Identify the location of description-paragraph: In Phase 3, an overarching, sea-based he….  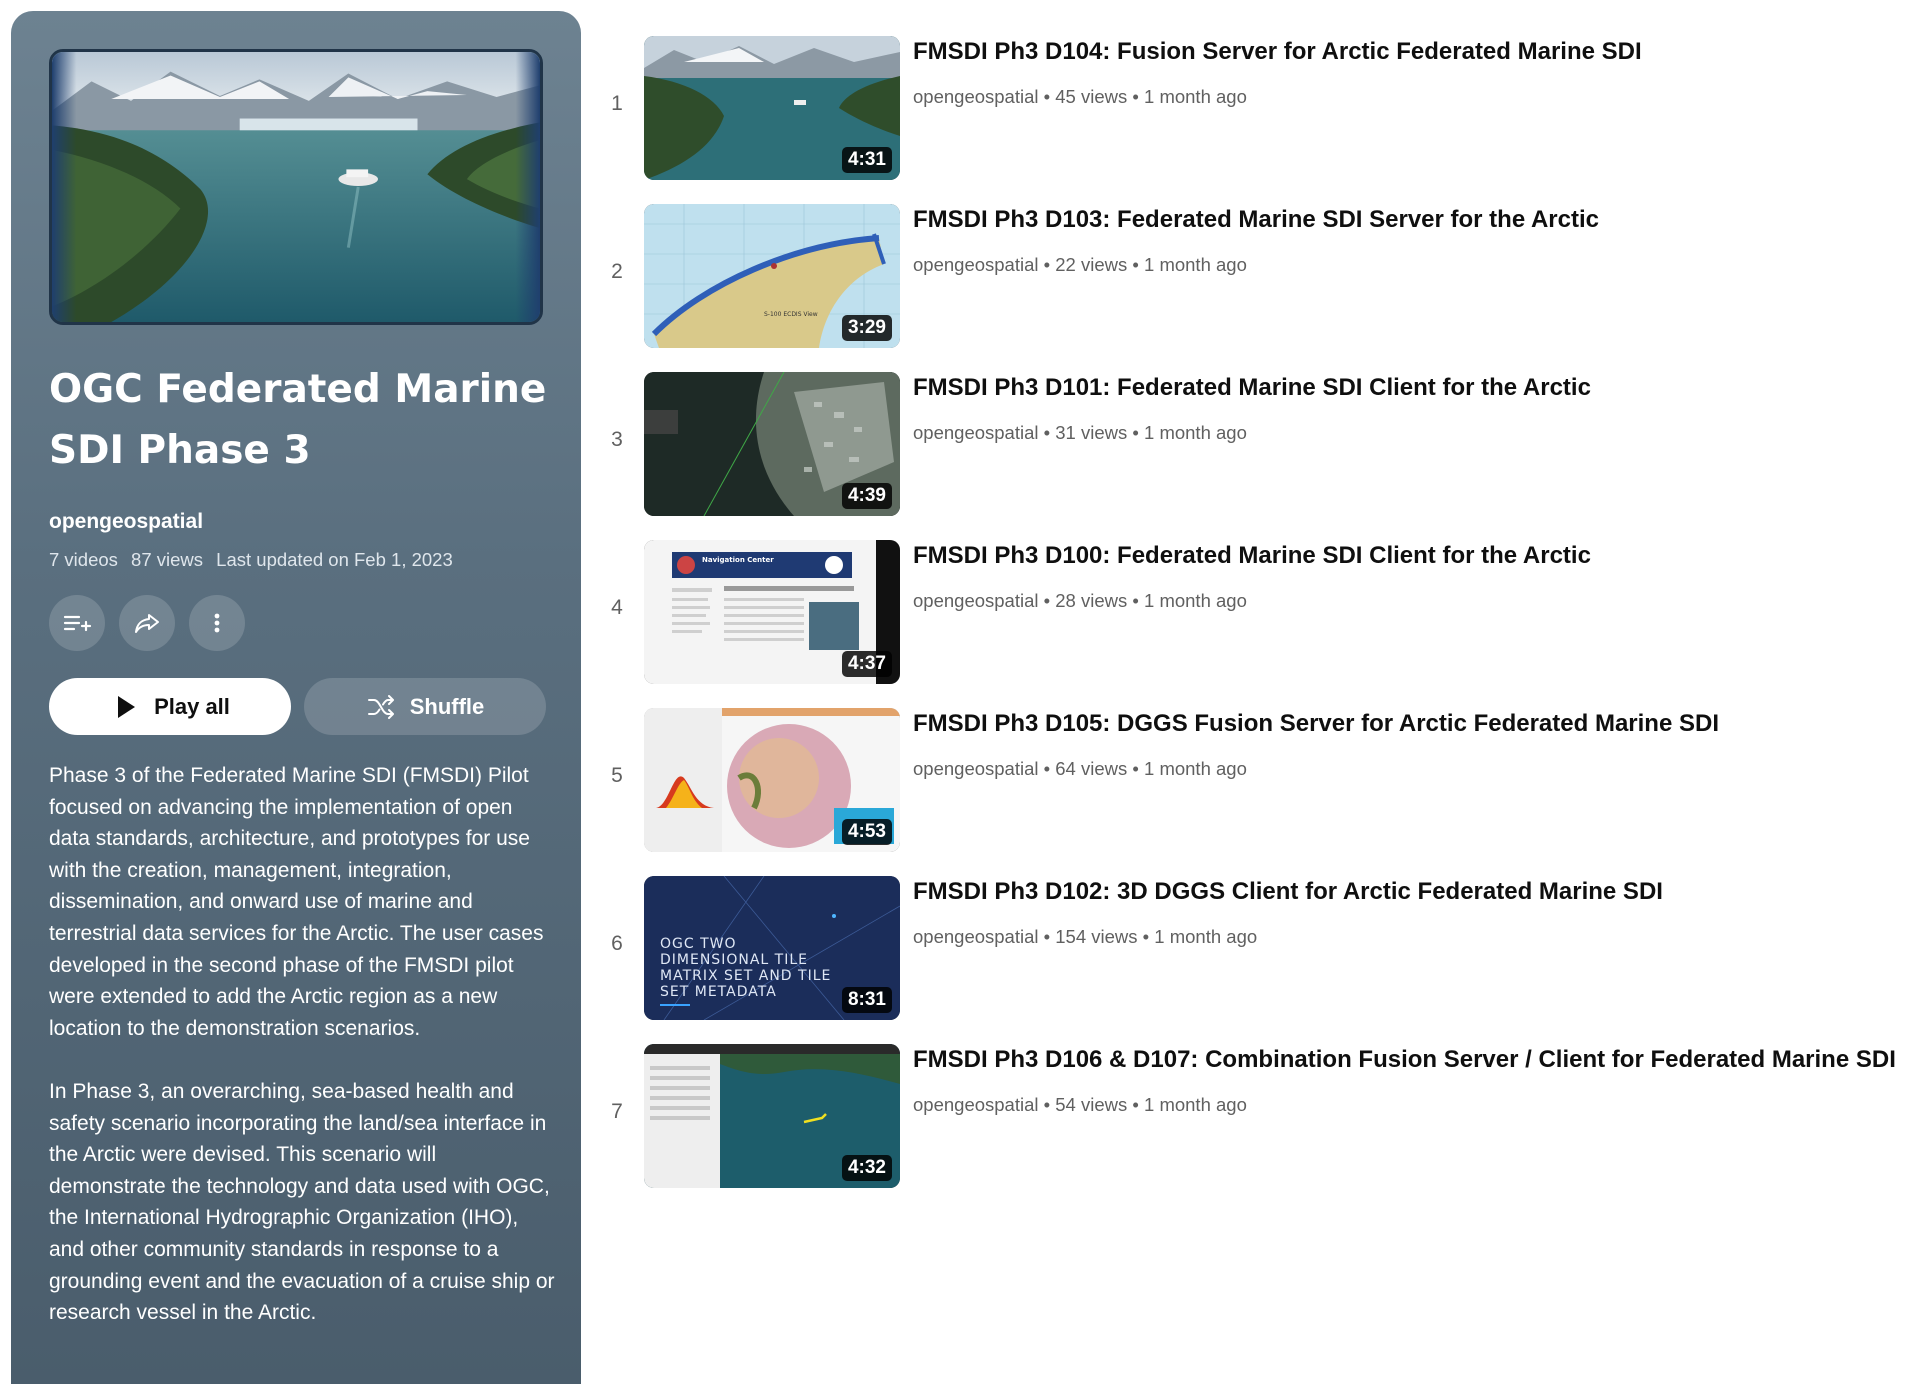
(302, 1202).